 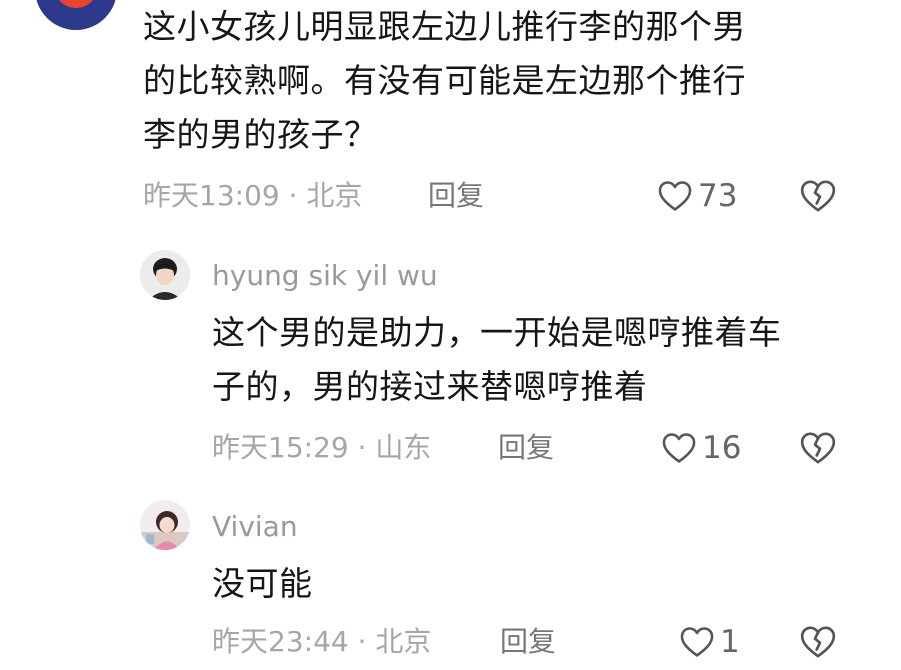 What do you see at coordinates (76, 15) in the screenshot?
I see `commenter-avatar` at bounding box center [76, 15].